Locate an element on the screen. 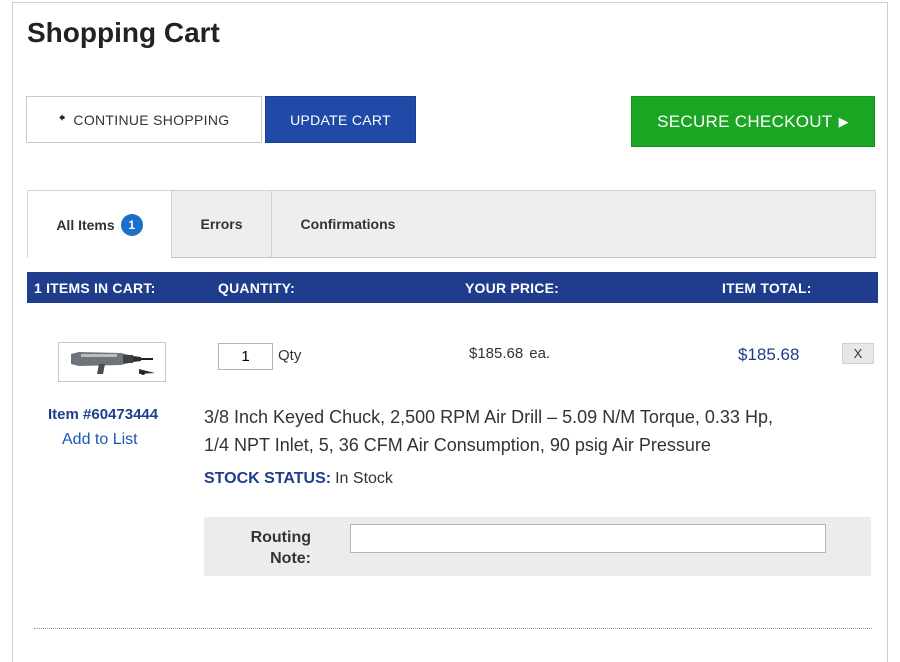 The height and width of the screenshot is (662, 900). update-cart-label: UPDATE CART is located at coordinates (340, 119).